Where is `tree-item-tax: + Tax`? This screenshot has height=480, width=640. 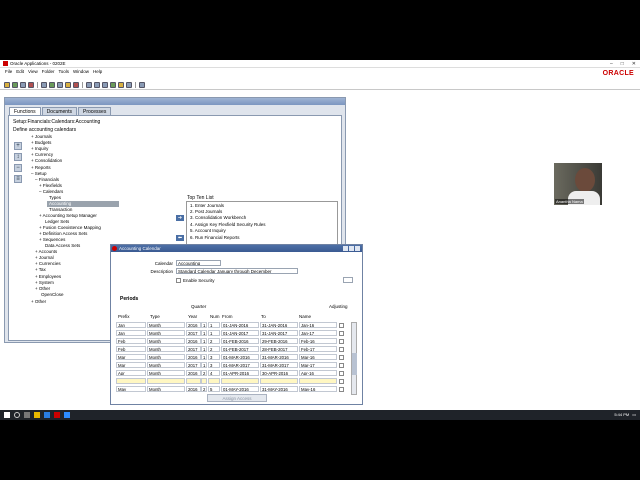
tree-item-tax: + Tax is located at coordinates (40, 270).